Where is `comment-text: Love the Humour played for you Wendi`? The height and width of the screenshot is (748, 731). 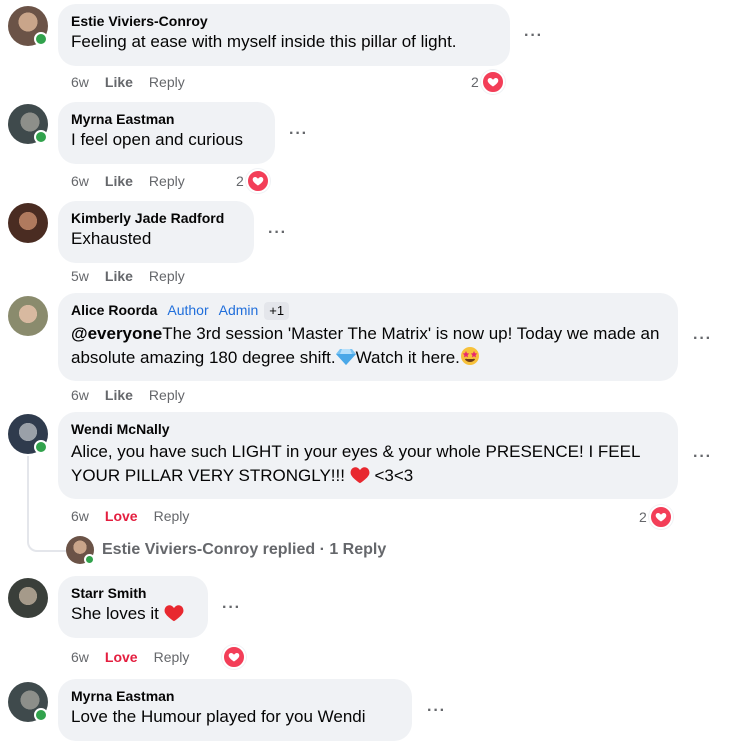 comment-text: Love the Humour played for you Wendi is located at coordinates (218, 716).